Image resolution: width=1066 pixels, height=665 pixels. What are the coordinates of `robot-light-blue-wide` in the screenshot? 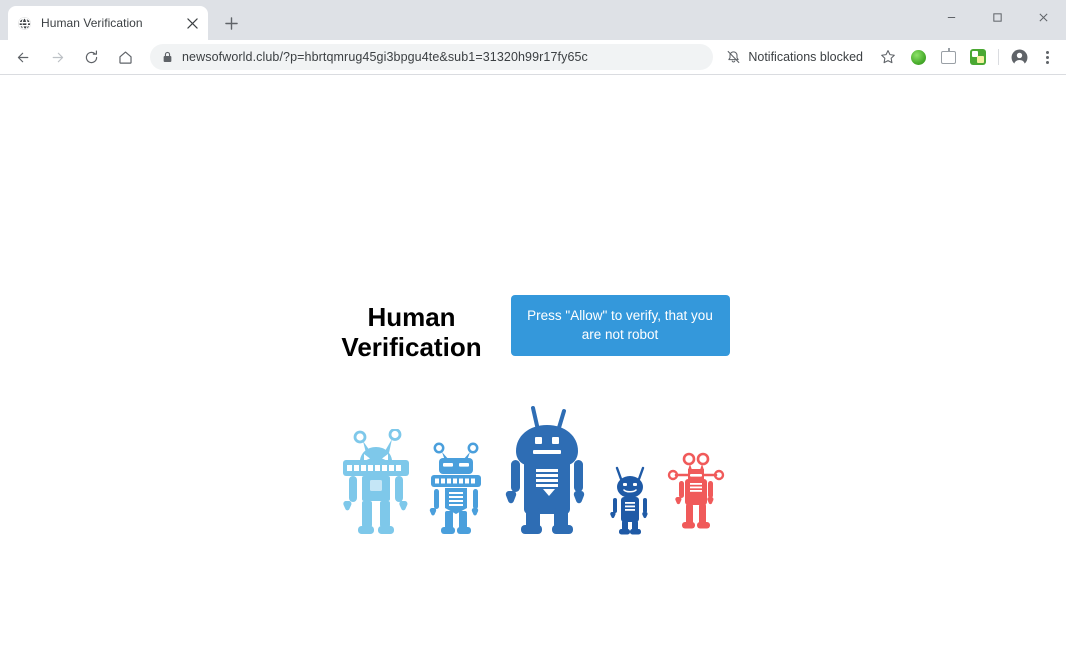 It's located at (376, 481).